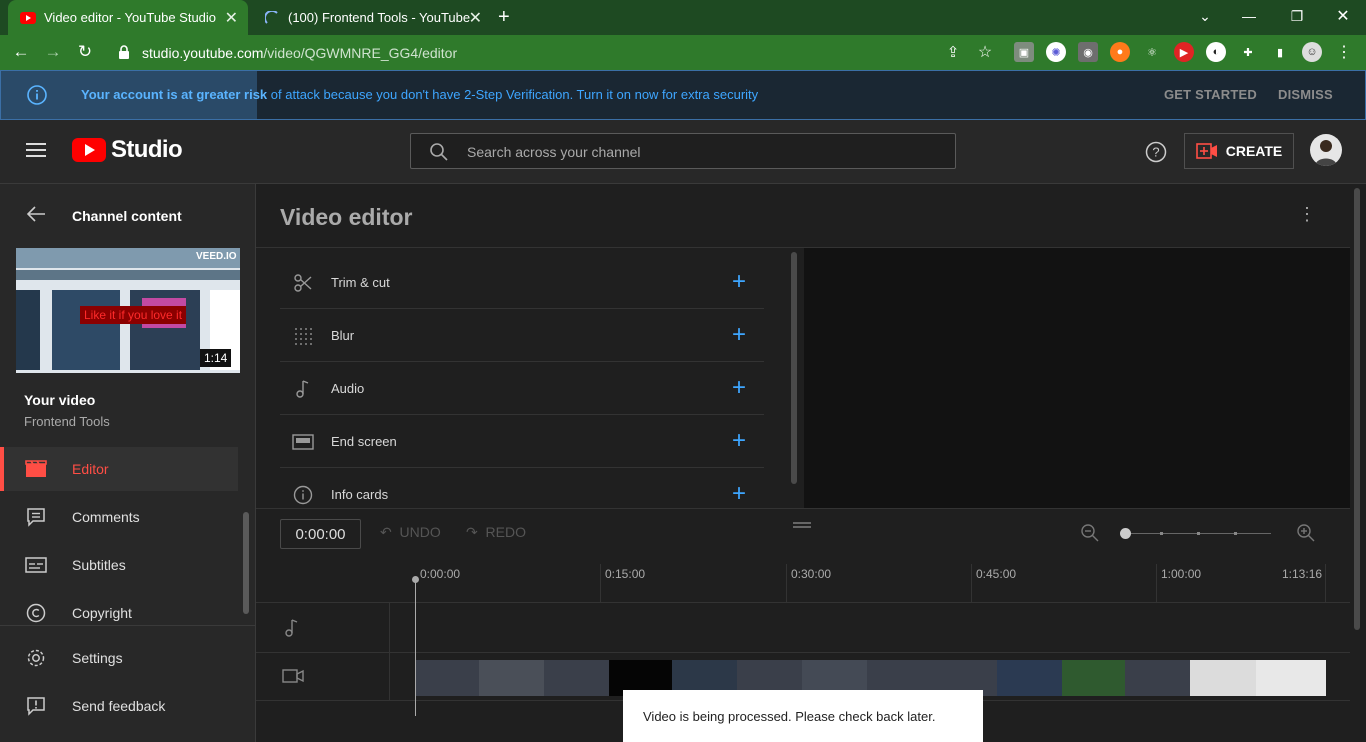  Describe the element at coordinates (1249, 16) in the screenshot. I see `minimize-icon: —` at that location.